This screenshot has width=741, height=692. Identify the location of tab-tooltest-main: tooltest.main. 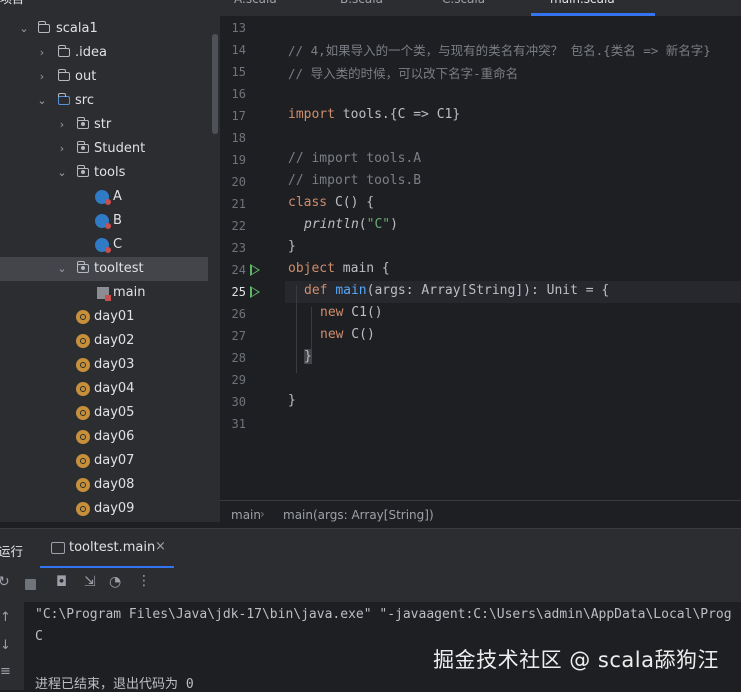
(112, 547).